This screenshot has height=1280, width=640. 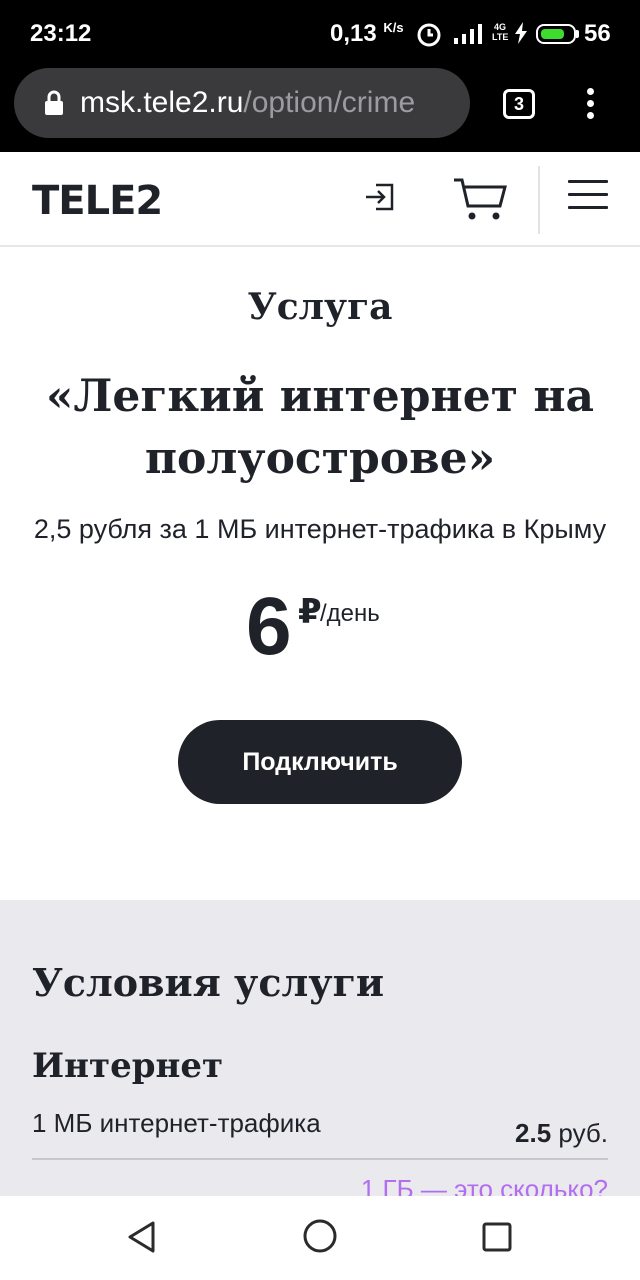 What do you see at coordinates (61, 33) in the screenshot?
I see `status-time: 23:12` at bounding box center [61, 33].